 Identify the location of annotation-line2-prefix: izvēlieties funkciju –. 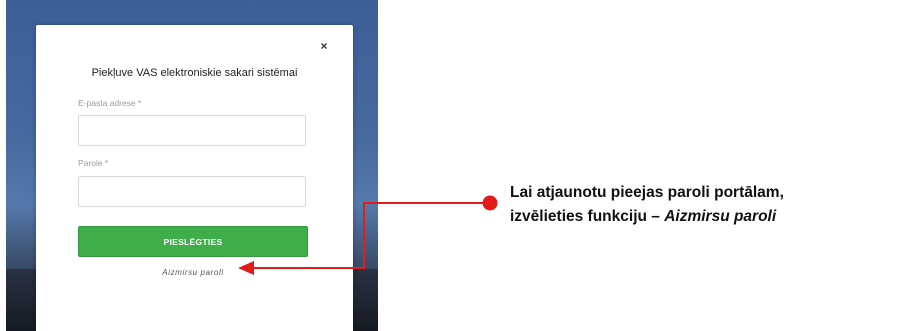
(587, 216).